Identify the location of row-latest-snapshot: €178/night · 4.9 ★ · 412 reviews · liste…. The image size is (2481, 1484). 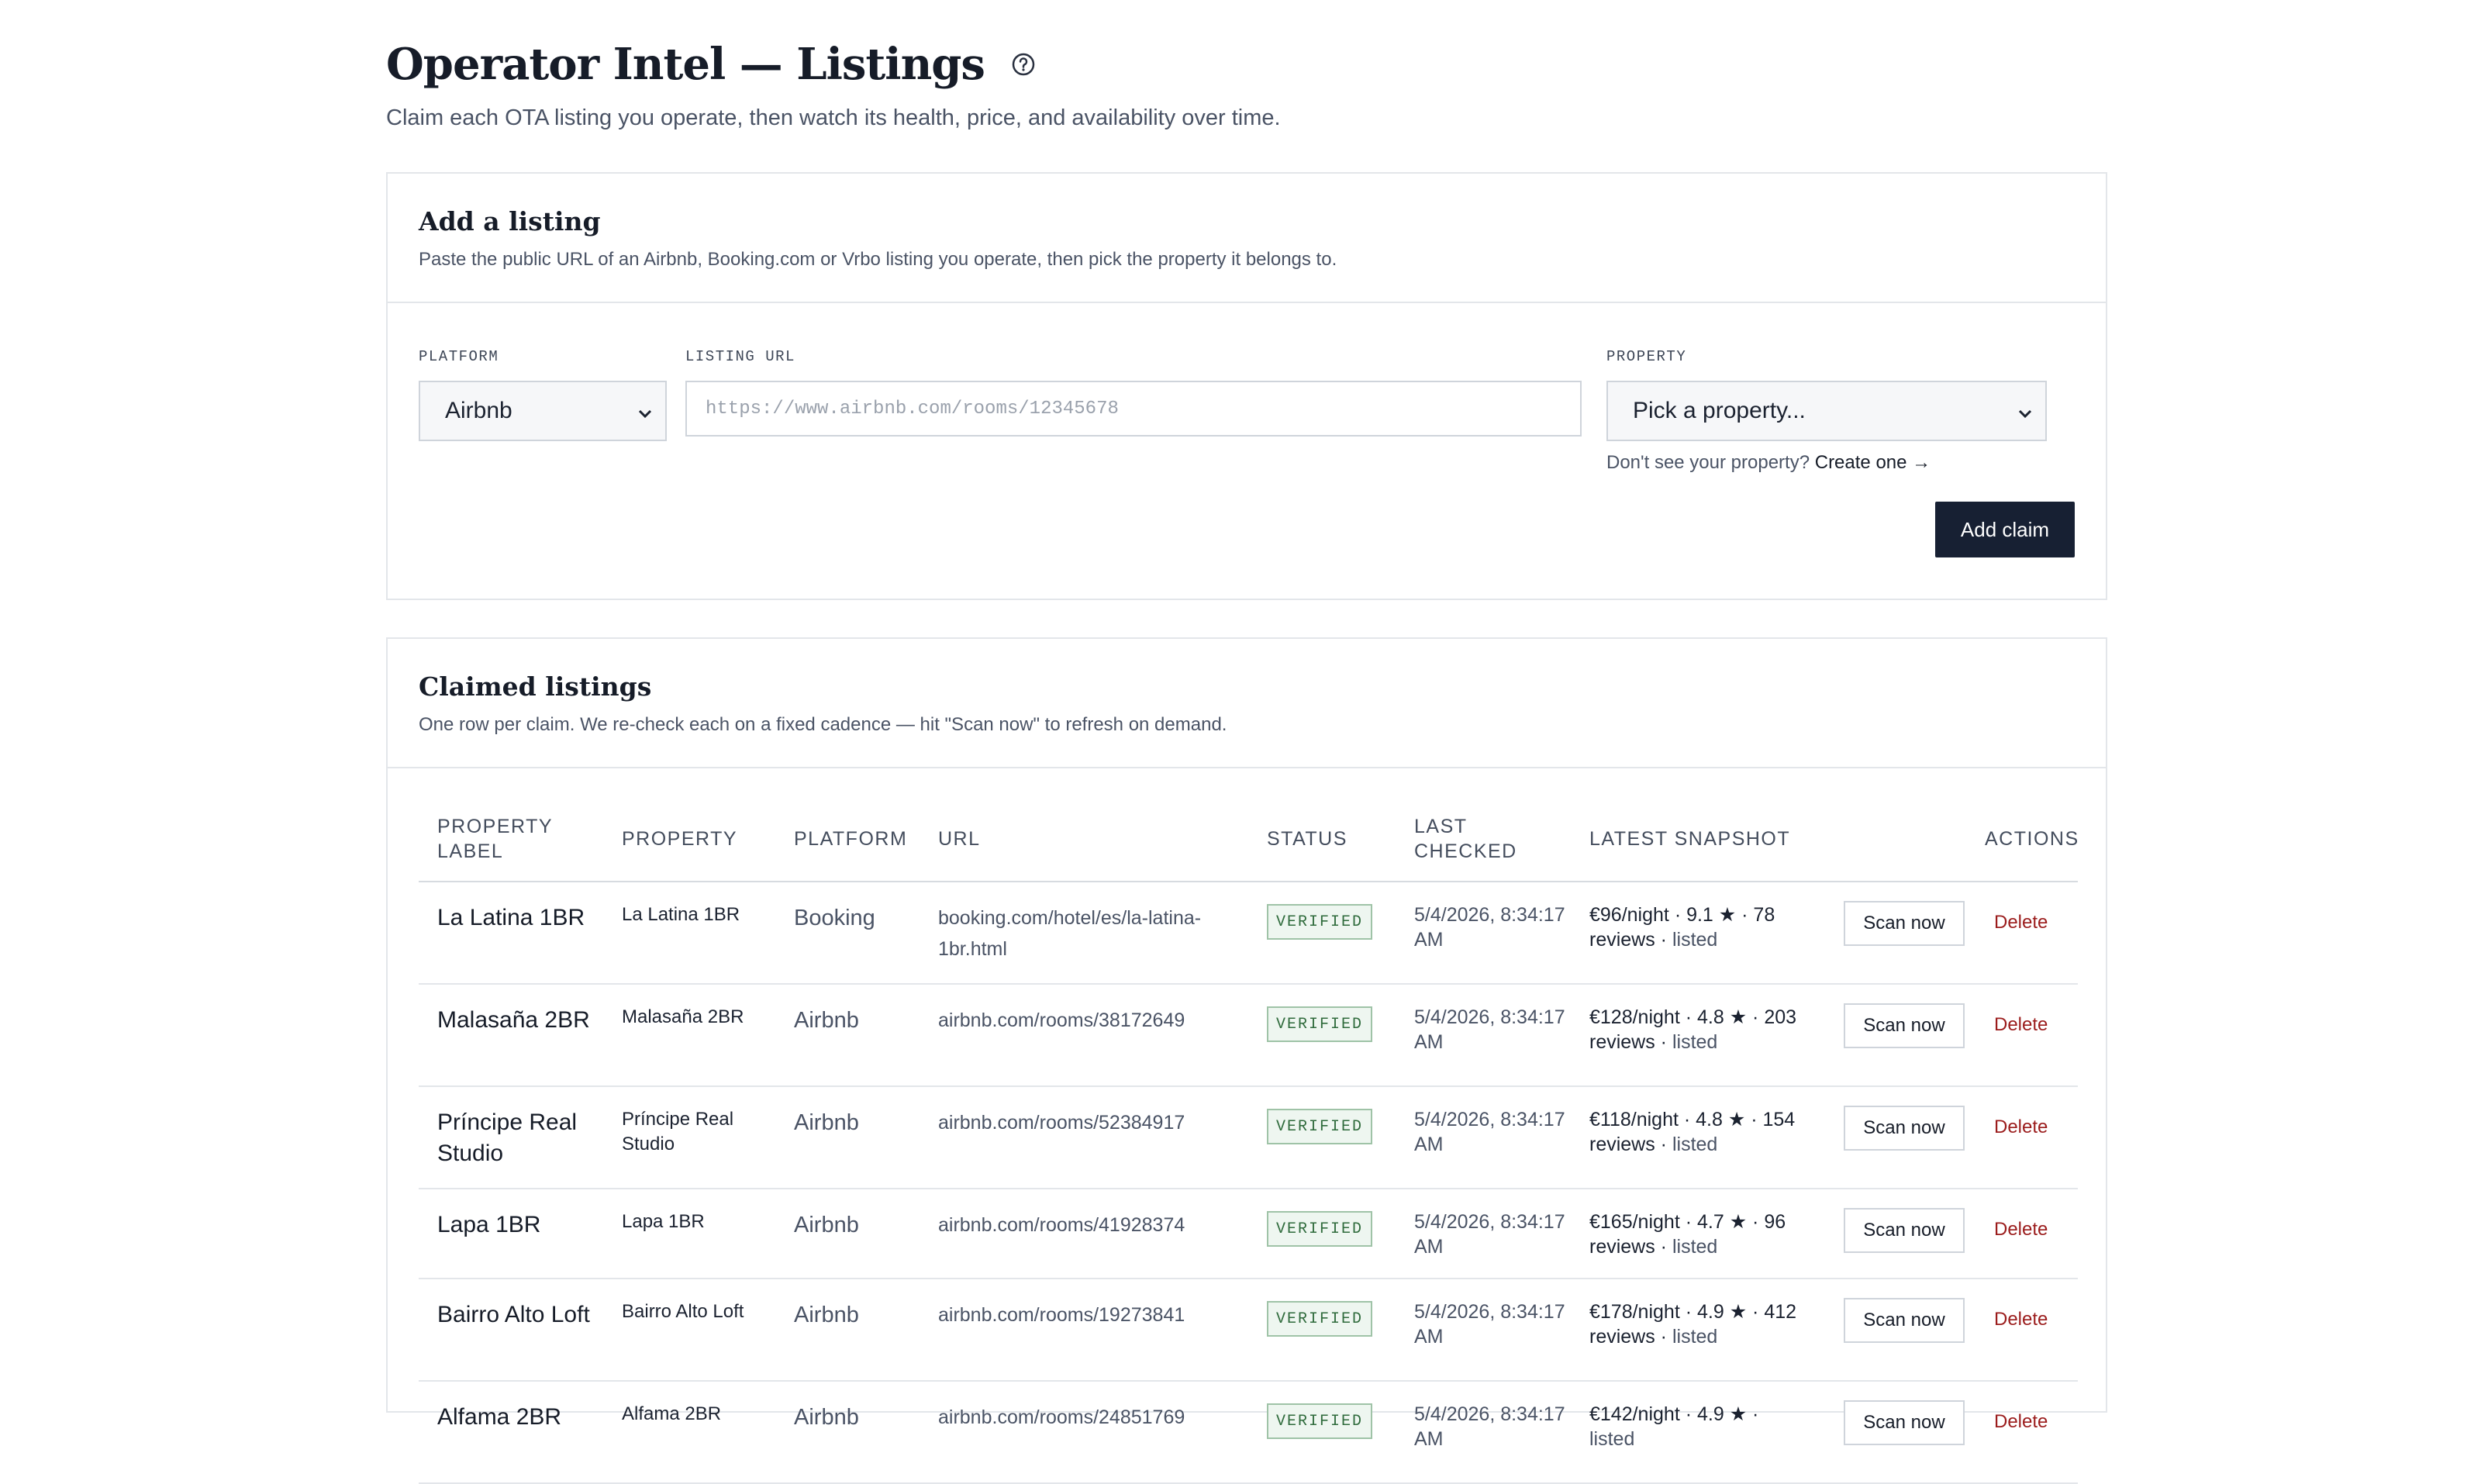
(1697, 1324).